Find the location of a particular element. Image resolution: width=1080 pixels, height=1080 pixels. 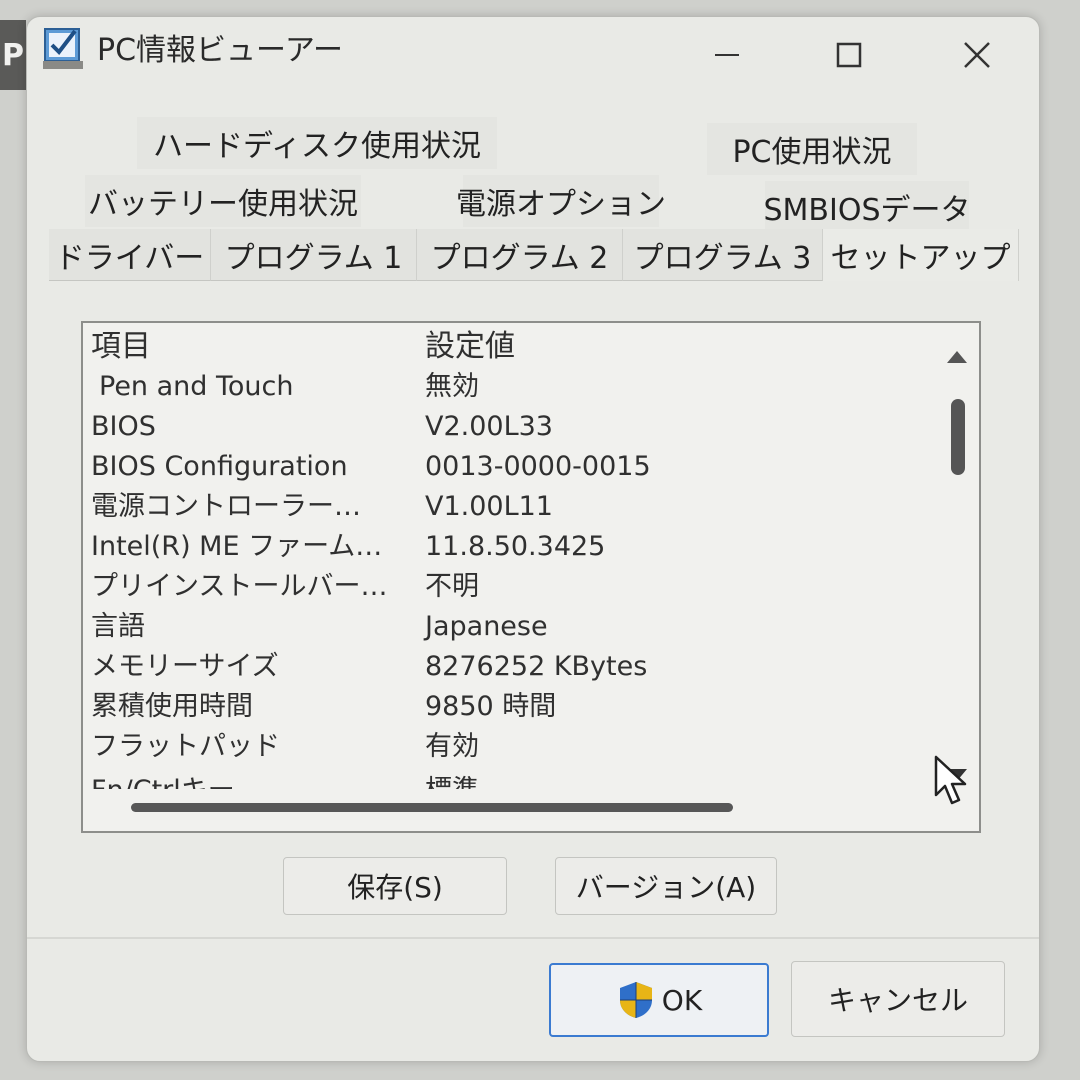

row-item: 累積使用時間 is located at coordinates (172, 706).